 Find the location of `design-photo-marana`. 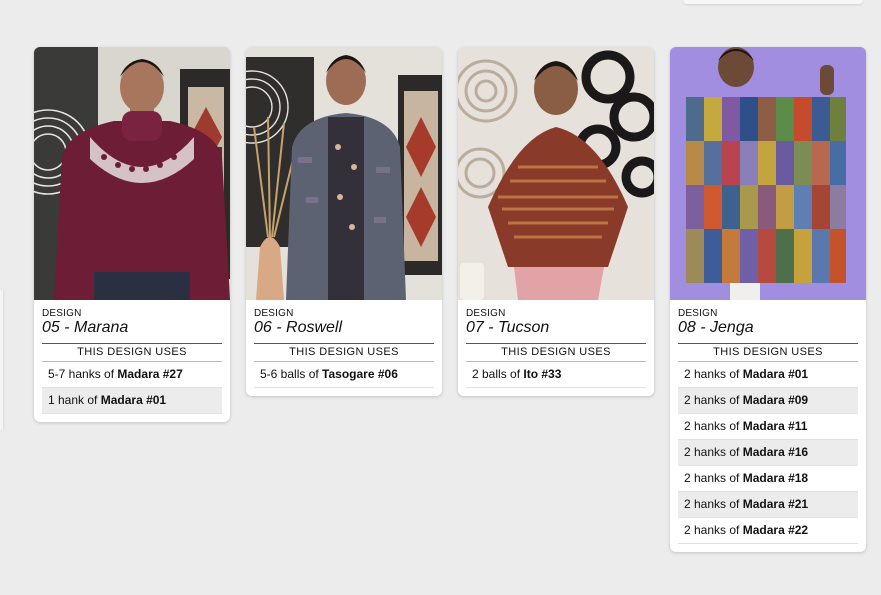

design-photo-marana is located at coordinates (132, 173).